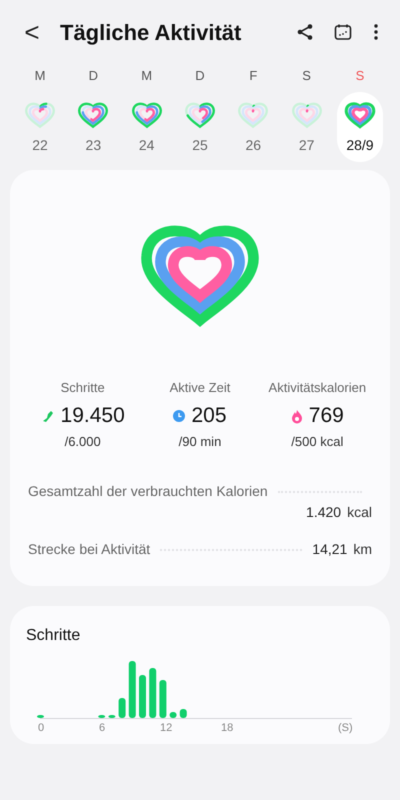  Describe the element at coordinates (305, 32) in the screenshot. I see `share-icon` at that location.